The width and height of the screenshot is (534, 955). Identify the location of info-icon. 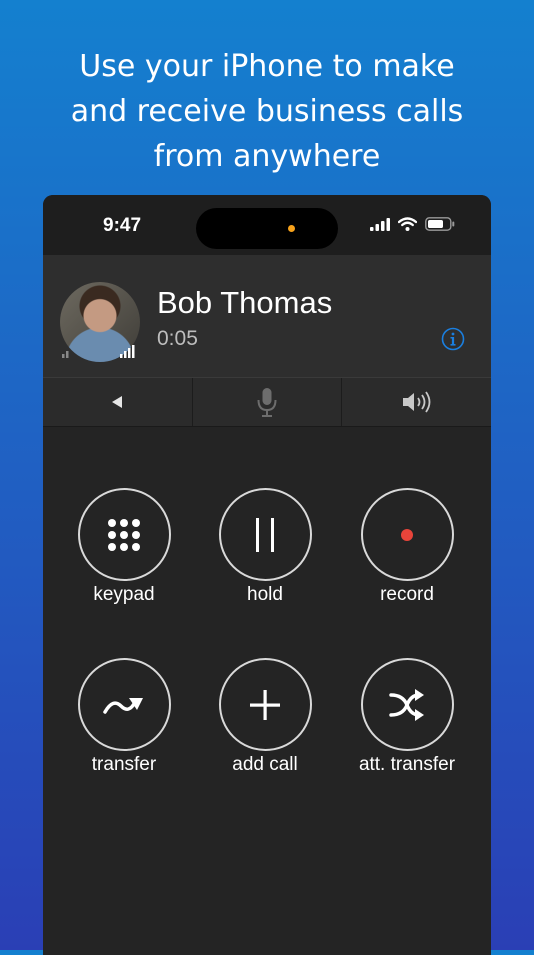
(453, 339).